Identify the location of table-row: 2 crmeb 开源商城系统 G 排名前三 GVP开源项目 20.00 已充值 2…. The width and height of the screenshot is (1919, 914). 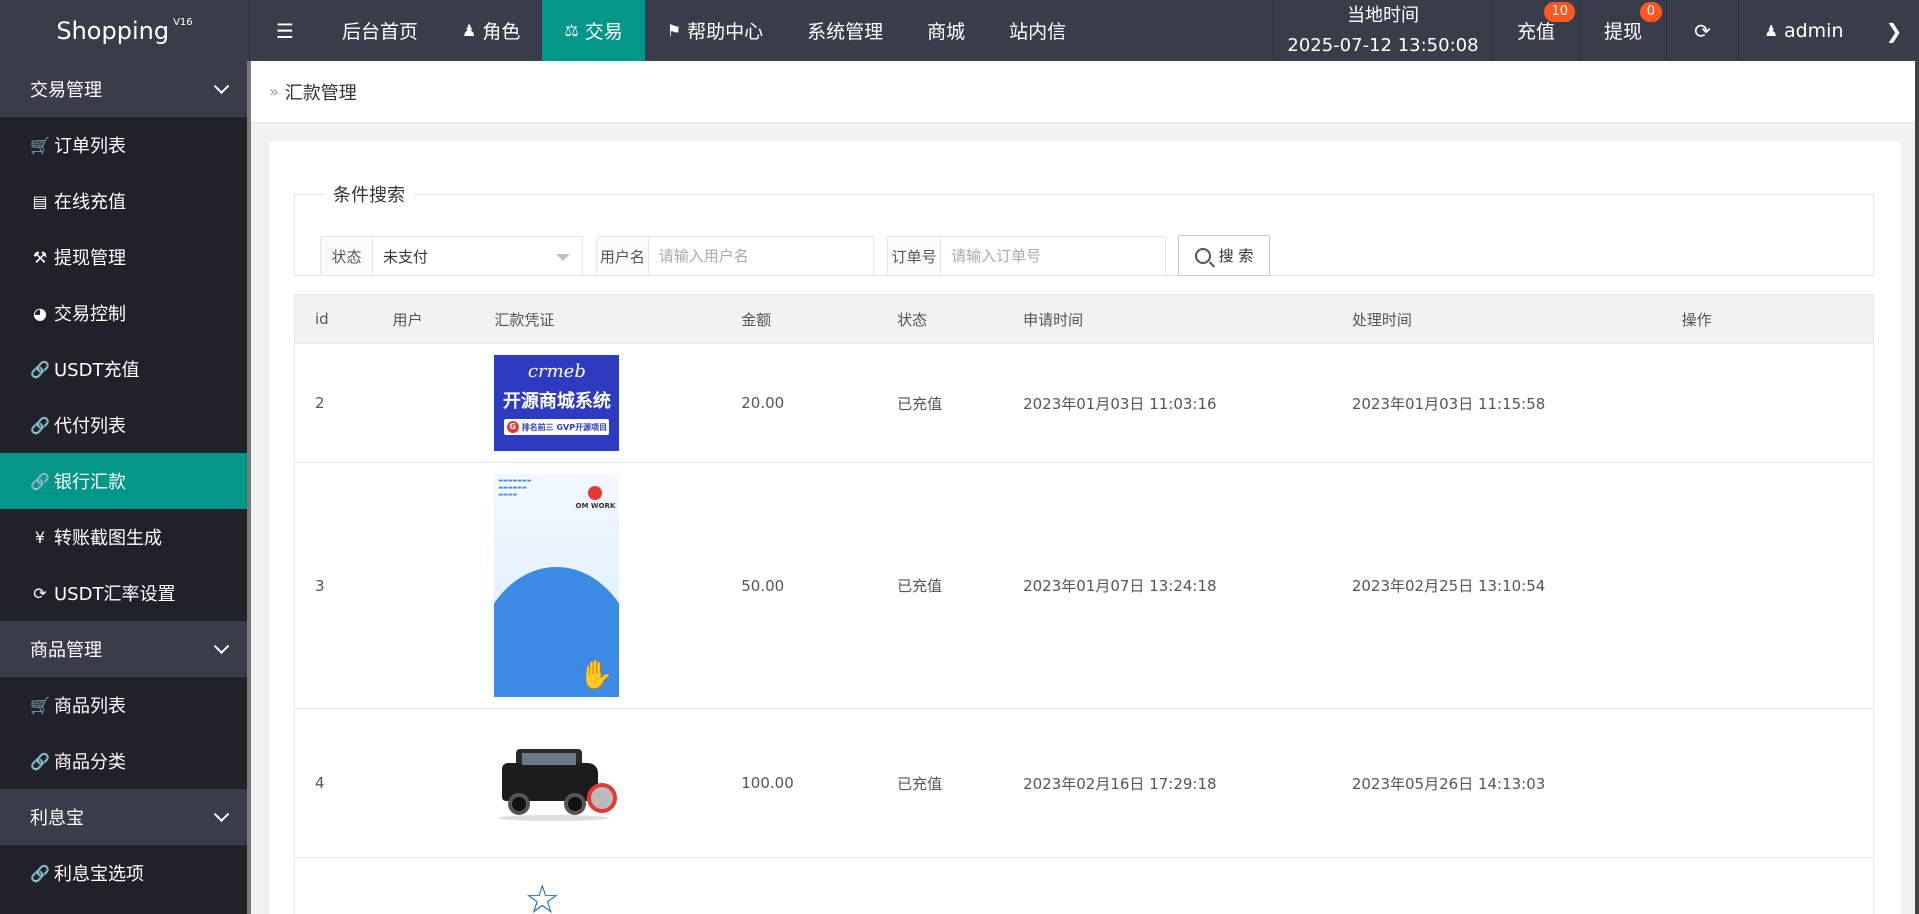
(1084, 403).